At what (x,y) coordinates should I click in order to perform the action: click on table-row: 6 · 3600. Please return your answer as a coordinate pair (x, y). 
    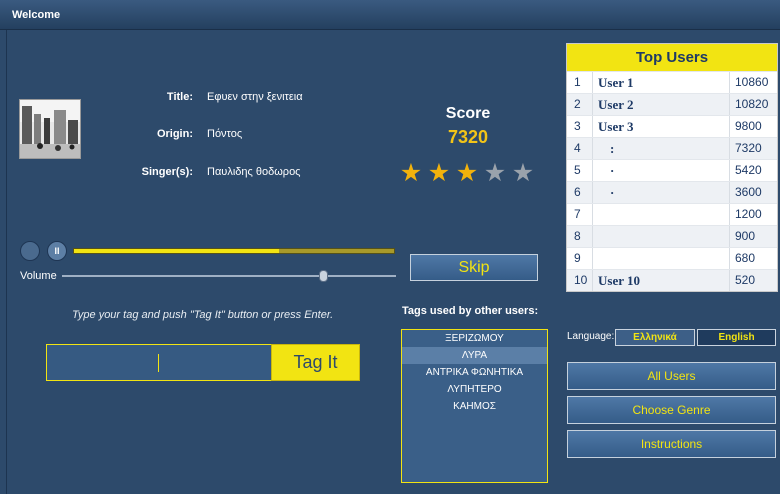
    Looking at the image, I should click on (672, 192).